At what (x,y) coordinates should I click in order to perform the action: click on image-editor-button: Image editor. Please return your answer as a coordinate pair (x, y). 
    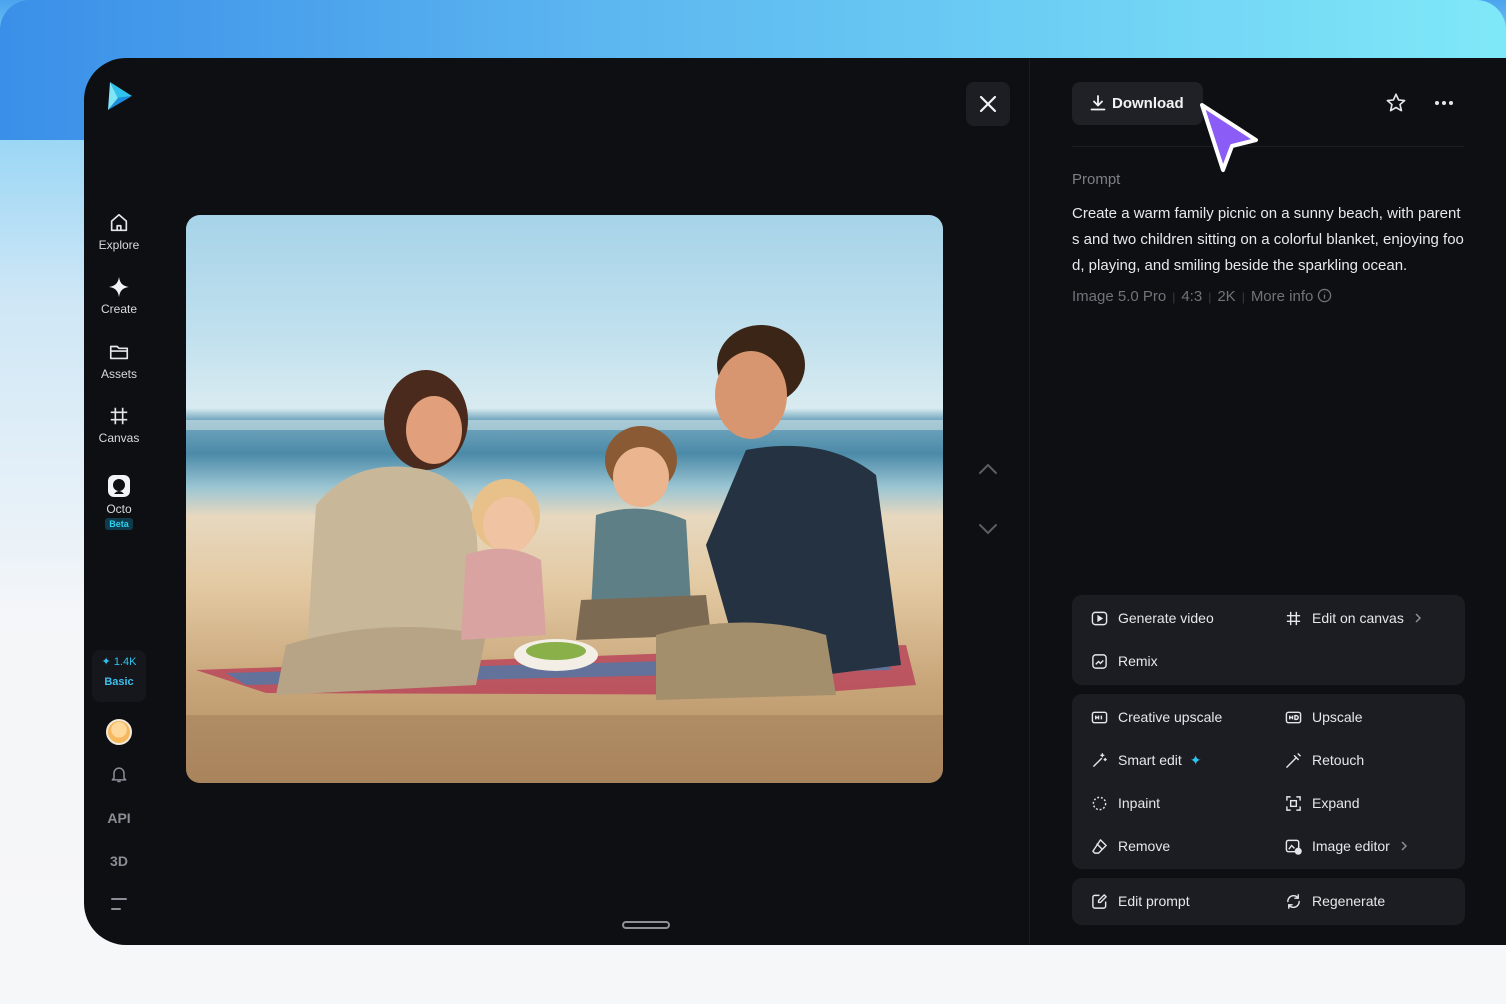
    Looking at the image, I should click on (1346, 846).